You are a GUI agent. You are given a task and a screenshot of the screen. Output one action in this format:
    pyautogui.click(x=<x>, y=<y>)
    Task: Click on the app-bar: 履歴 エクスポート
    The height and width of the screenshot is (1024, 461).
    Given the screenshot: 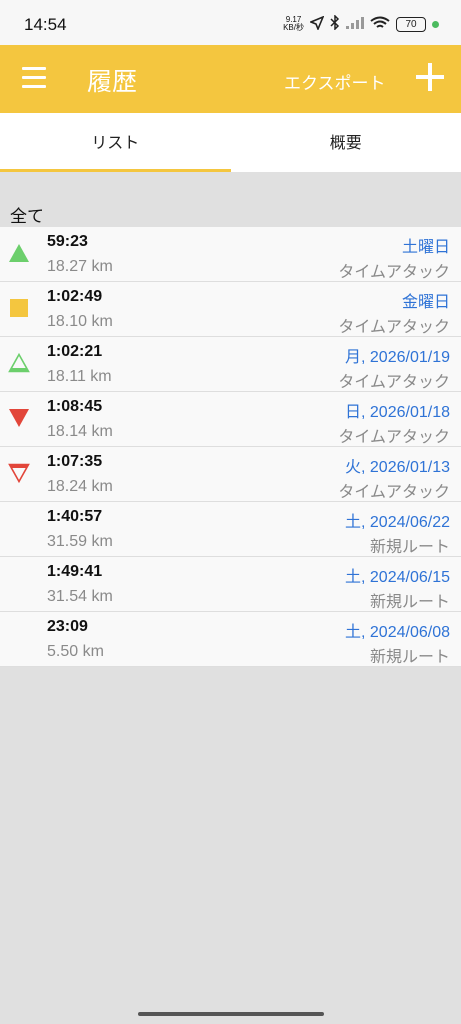 What is the action you would take?
    pyautogui.click(x=230, y=79)
    